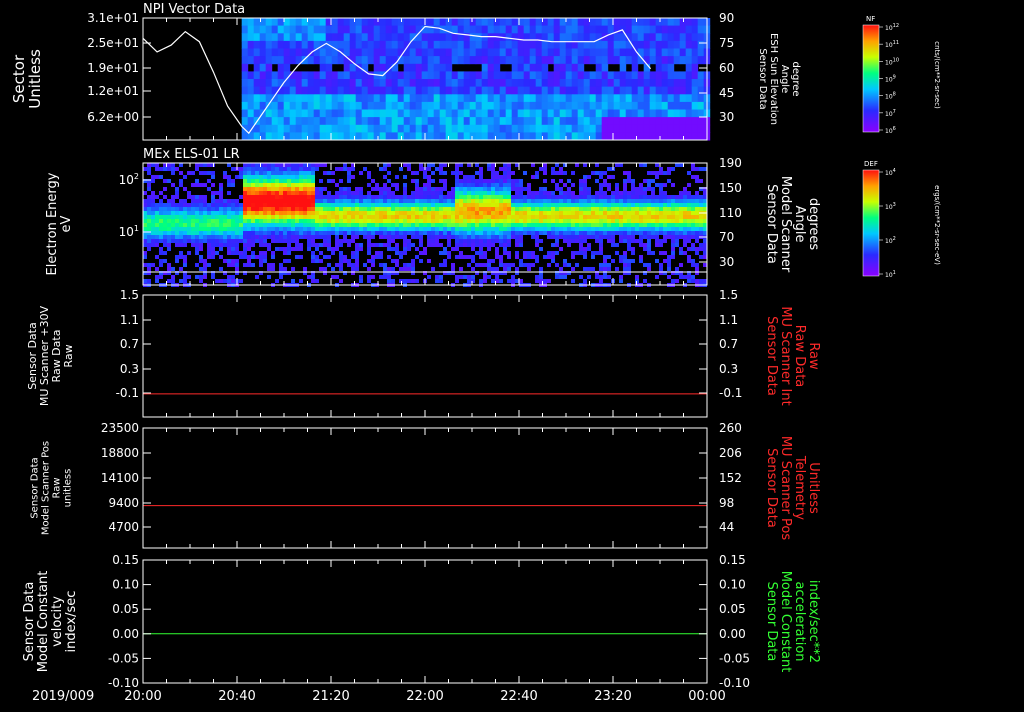 This screenshot has width=1024, height=712. What do you see at coordinates (68, 355) in the screenshot?
I see `y-axis-label: Raw` at bounding box center [68, 355].